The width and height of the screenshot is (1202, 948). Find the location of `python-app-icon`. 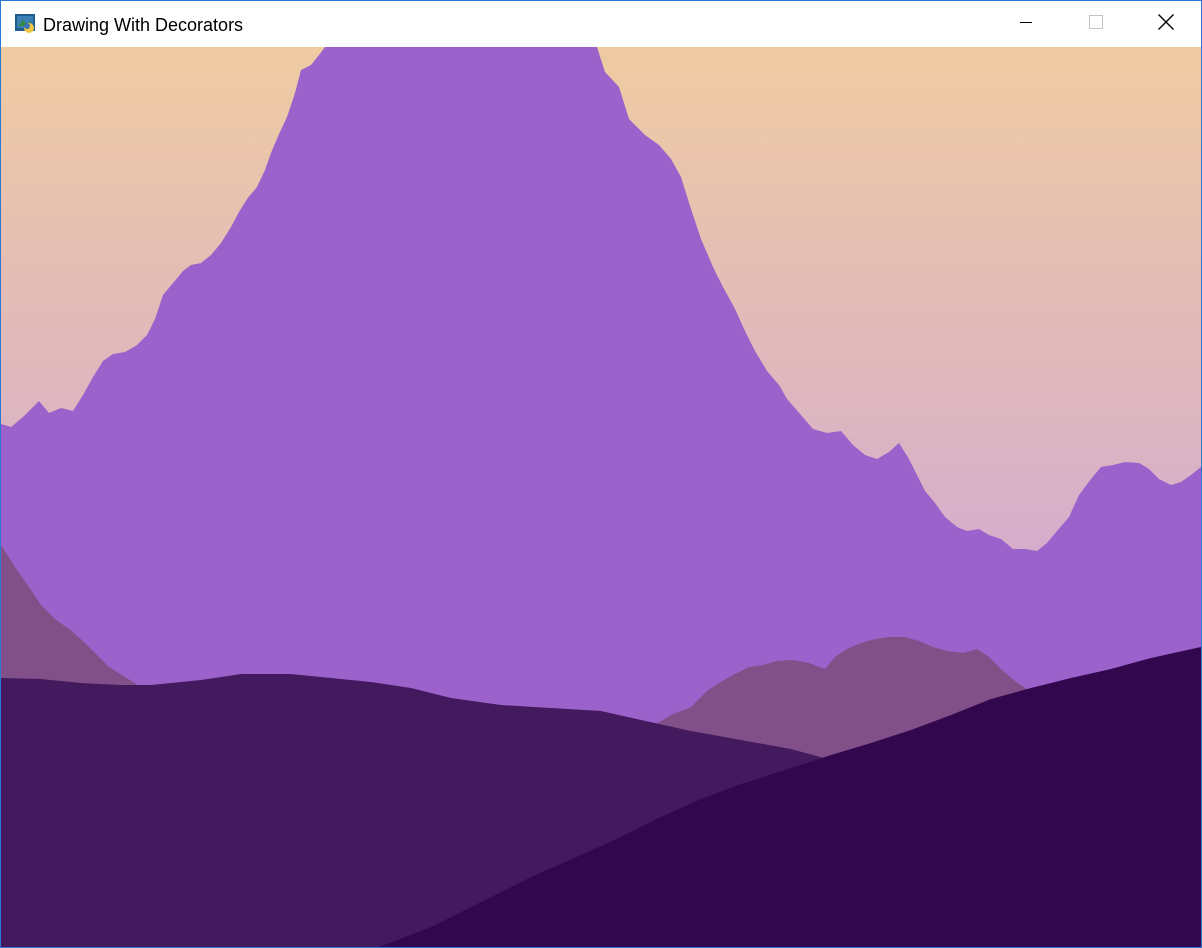

python-app-icon is located at coordinates (25, 23).